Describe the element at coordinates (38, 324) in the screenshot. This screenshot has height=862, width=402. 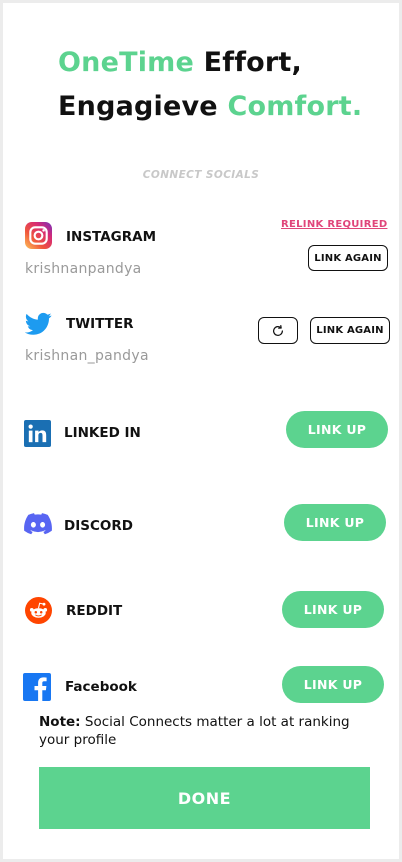
I see `twitter-icon` at that location.